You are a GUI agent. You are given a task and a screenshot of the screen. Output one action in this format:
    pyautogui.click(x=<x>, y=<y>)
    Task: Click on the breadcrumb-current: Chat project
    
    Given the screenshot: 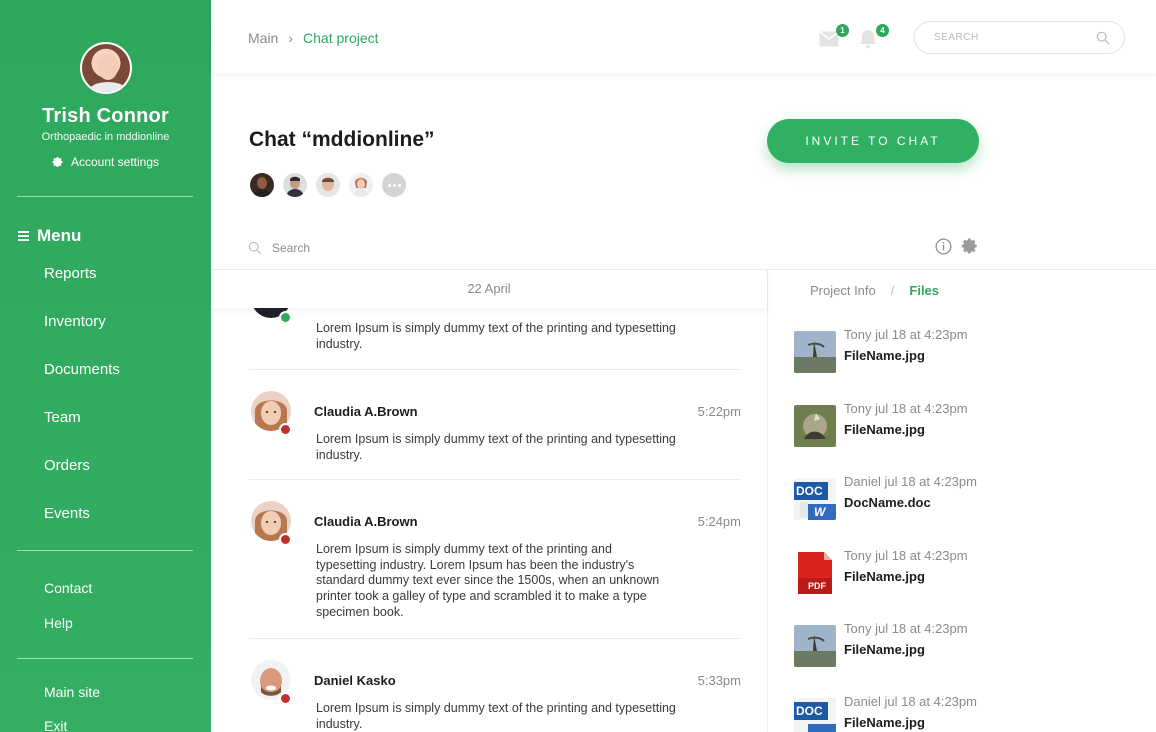 What is the action you would take?
    pyautogui.click(x=341, y=38)
    